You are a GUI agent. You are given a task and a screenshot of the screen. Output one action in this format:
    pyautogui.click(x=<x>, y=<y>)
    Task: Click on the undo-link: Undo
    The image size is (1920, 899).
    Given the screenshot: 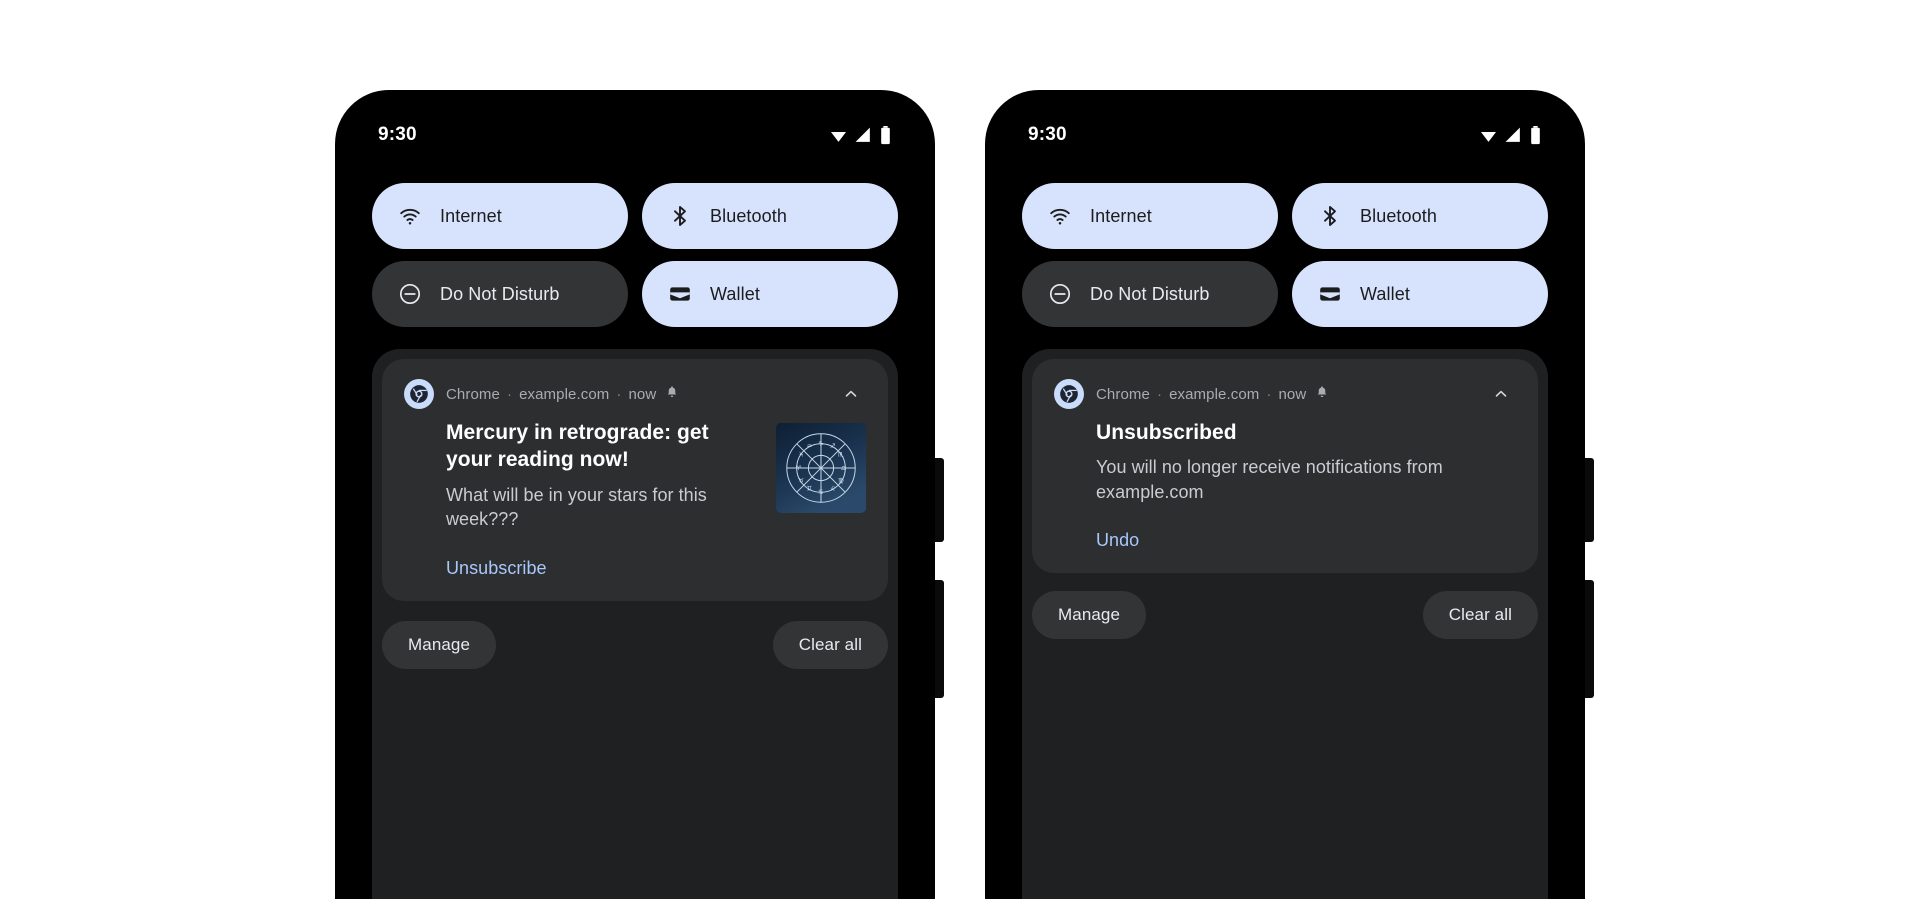 What is the action you would take?
    pyautogui.click(x=1117, y=540)
    